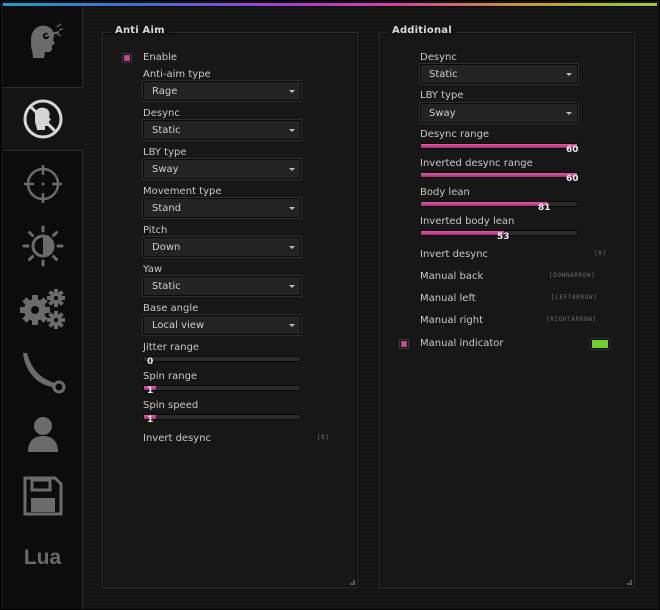 The height and width of the screenshot is (610, 660). What do you see at coordinates (499, 113) in the screenshot?
I see `add-lby-type-dropdown: Sway` at bounding box center [499, 113].